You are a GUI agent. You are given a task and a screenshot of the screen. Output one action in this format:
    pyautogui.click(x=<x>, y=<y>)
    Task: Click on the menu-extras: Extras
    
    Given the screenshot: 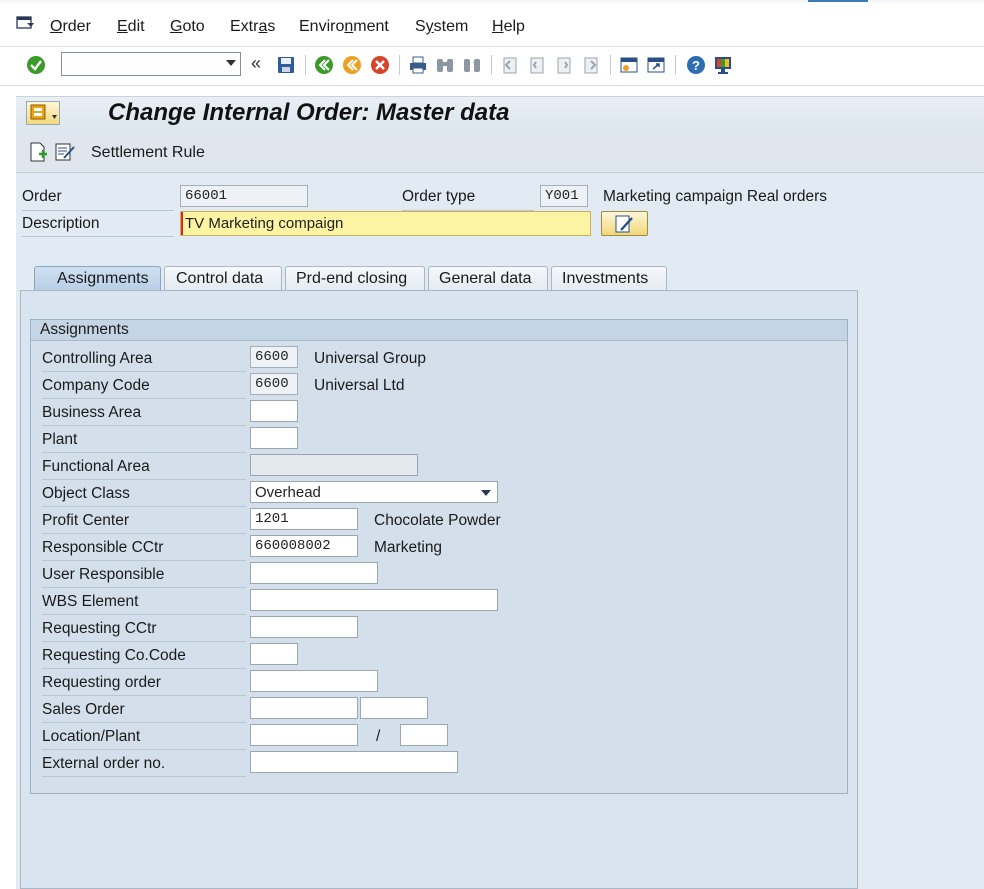 What is the action you would take?
    pyautogui.click(x=252, y=27)
    